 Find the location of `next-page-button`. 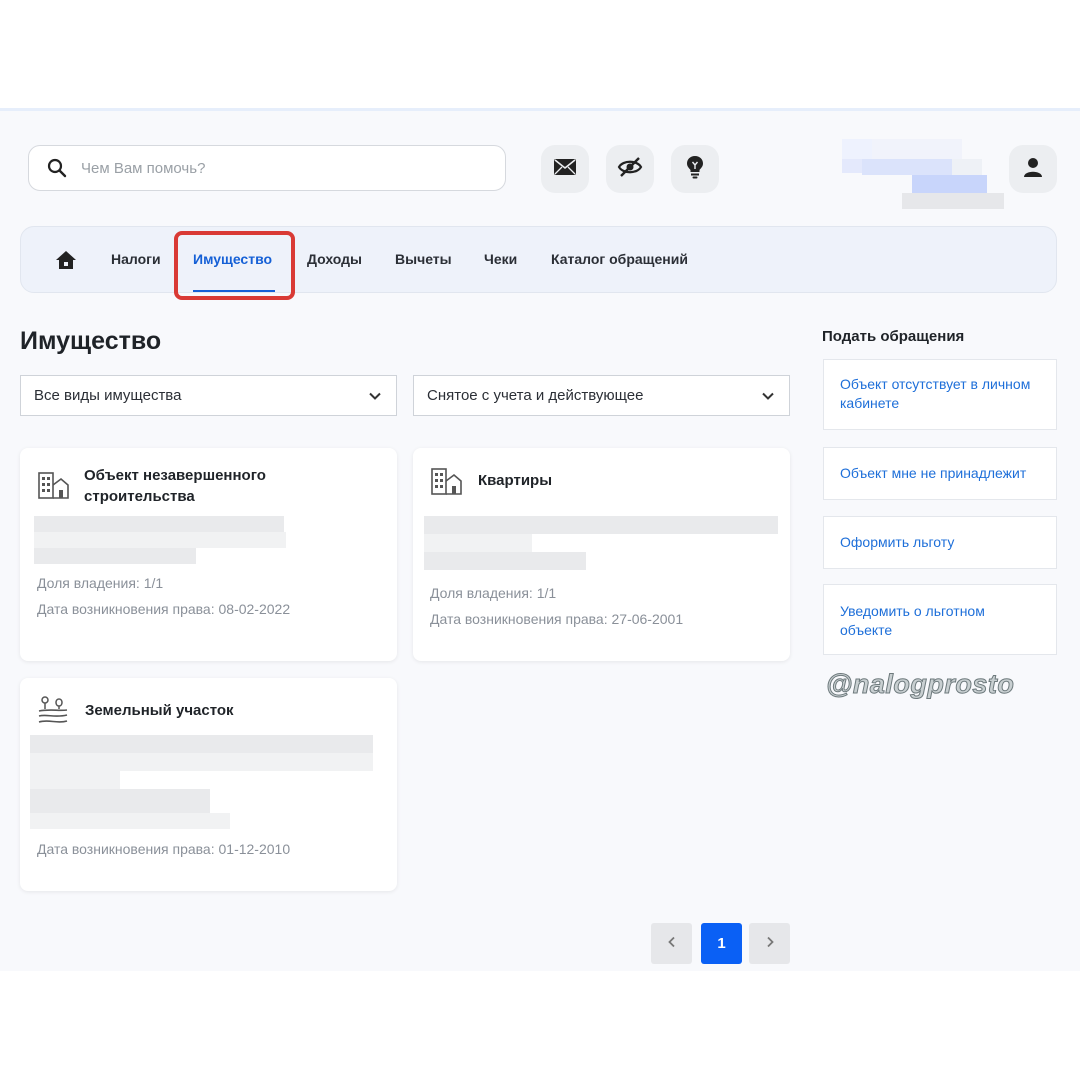

next-page-button is located at coordinates (769, 943).